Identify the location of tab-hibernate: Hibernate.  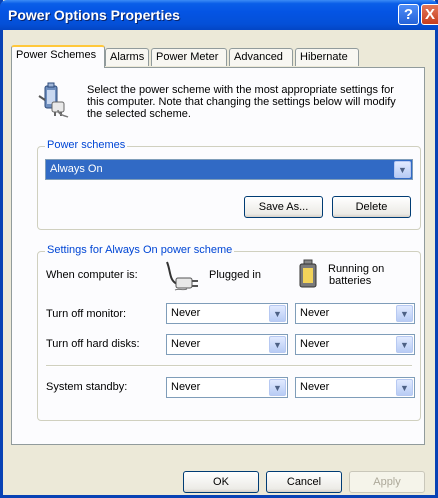
(327, 57).